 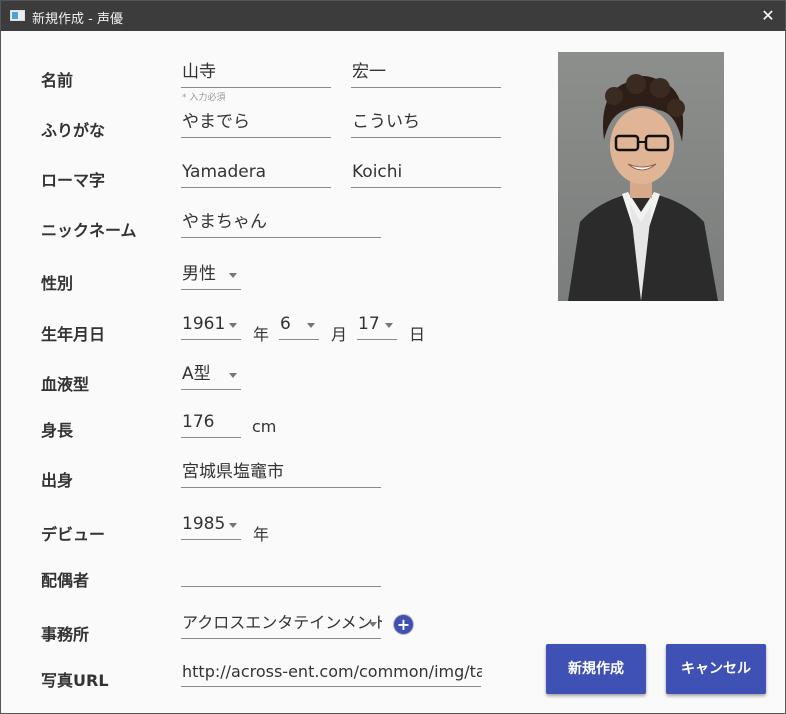 I want to click on first-romaji-field: Koichi, so click(x=426, y=174).